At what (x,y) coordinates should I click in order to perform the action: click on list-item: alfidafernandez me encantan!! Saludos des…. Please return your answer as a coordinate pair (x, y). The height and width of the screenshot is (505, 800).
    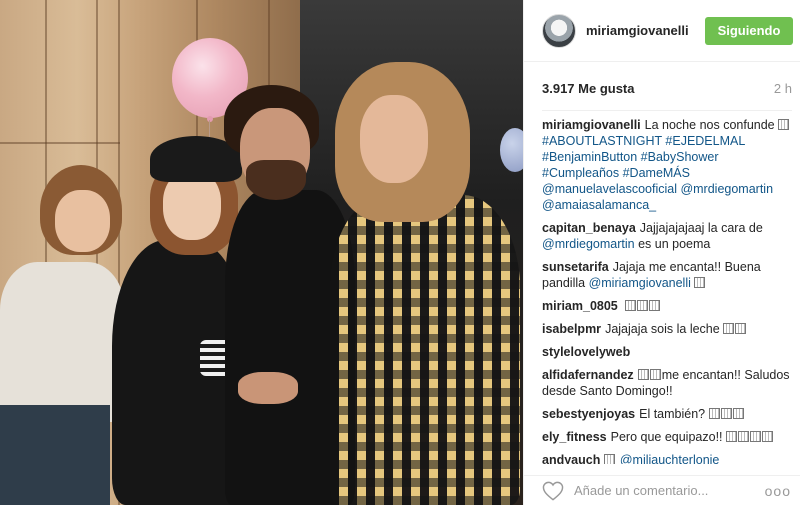
    Looking at the image, I should click on (668, 383).